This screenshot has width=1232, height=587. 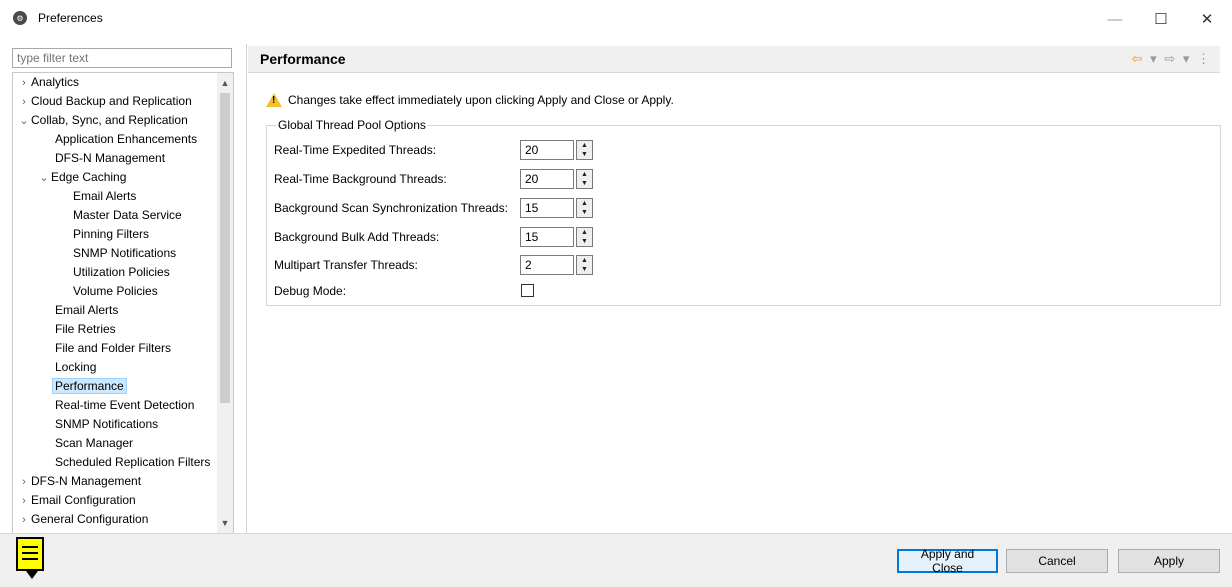 What do you see at coordinates (132, 462) in the screenshot?
I see `tree-item-scheduled-replication-filters: Scheduled Replication Filters` at bounding box center [132, 462].